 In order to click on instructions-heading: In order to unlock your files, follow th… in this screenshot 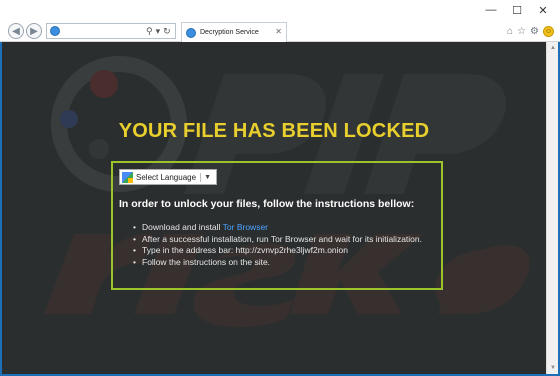, I will do `click(267, 204)`.